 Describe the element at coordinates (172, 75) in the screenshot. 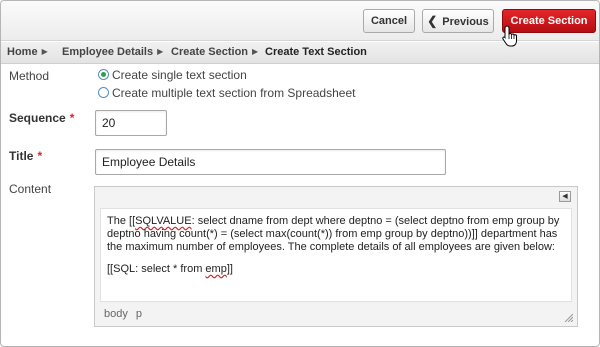

I see `method-option-single: Create single text section` at that location.